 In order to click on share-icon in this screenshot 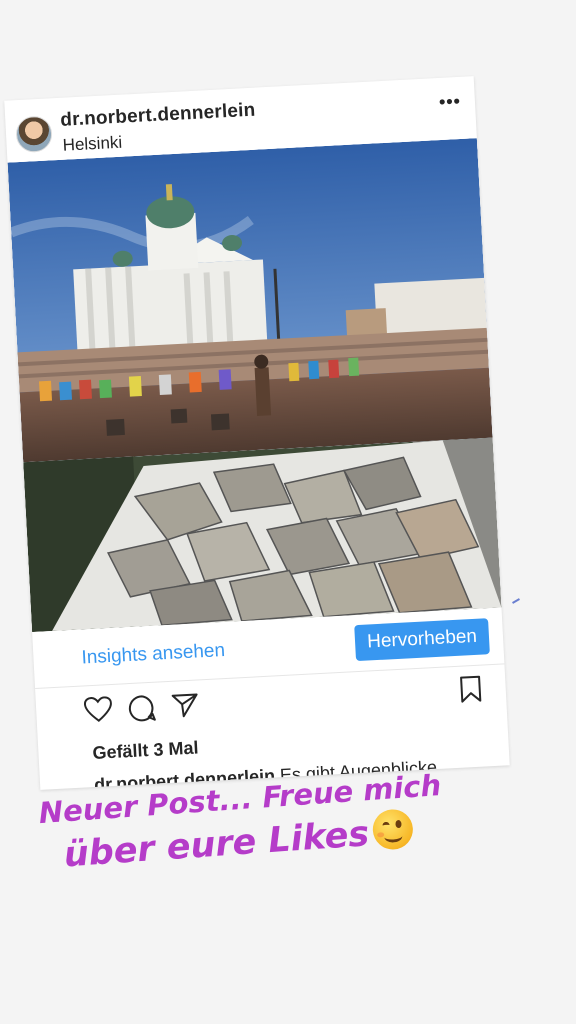, I will do `click(184, 704)`.